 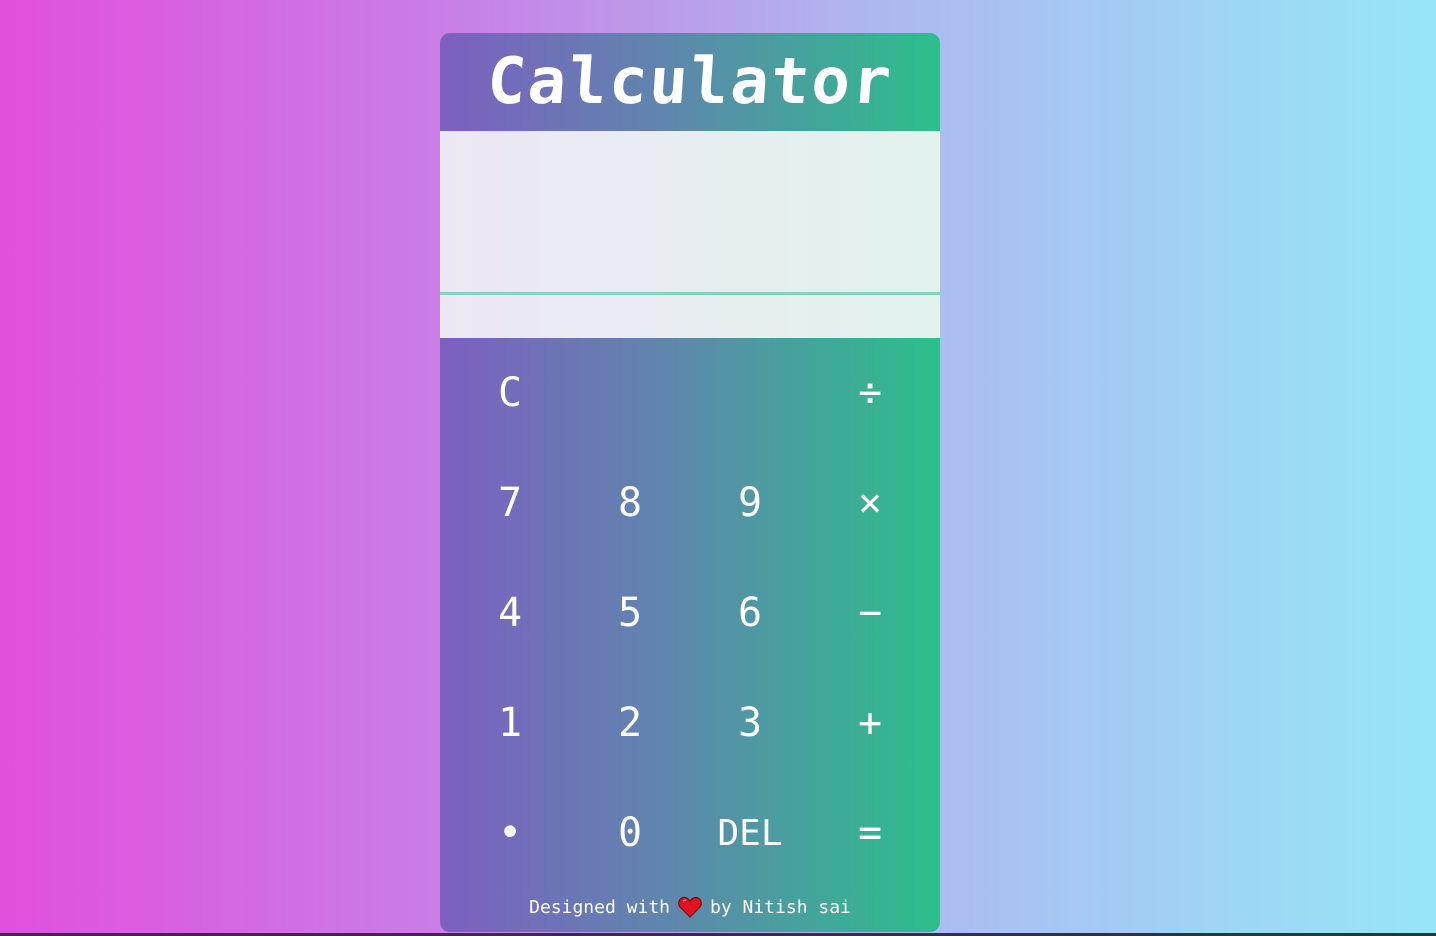 What do you see at coordinates (690, 316) in the screenshot?
I see `current-operand` at bounding box center [690, 316].